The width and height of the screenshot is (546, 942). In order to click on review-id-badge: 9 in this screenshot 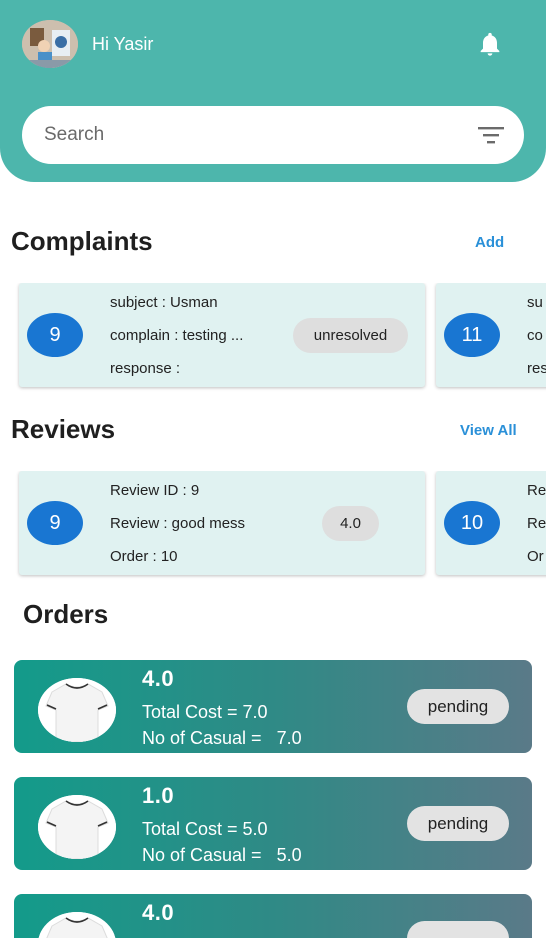, I will do `click(55, 523)`.